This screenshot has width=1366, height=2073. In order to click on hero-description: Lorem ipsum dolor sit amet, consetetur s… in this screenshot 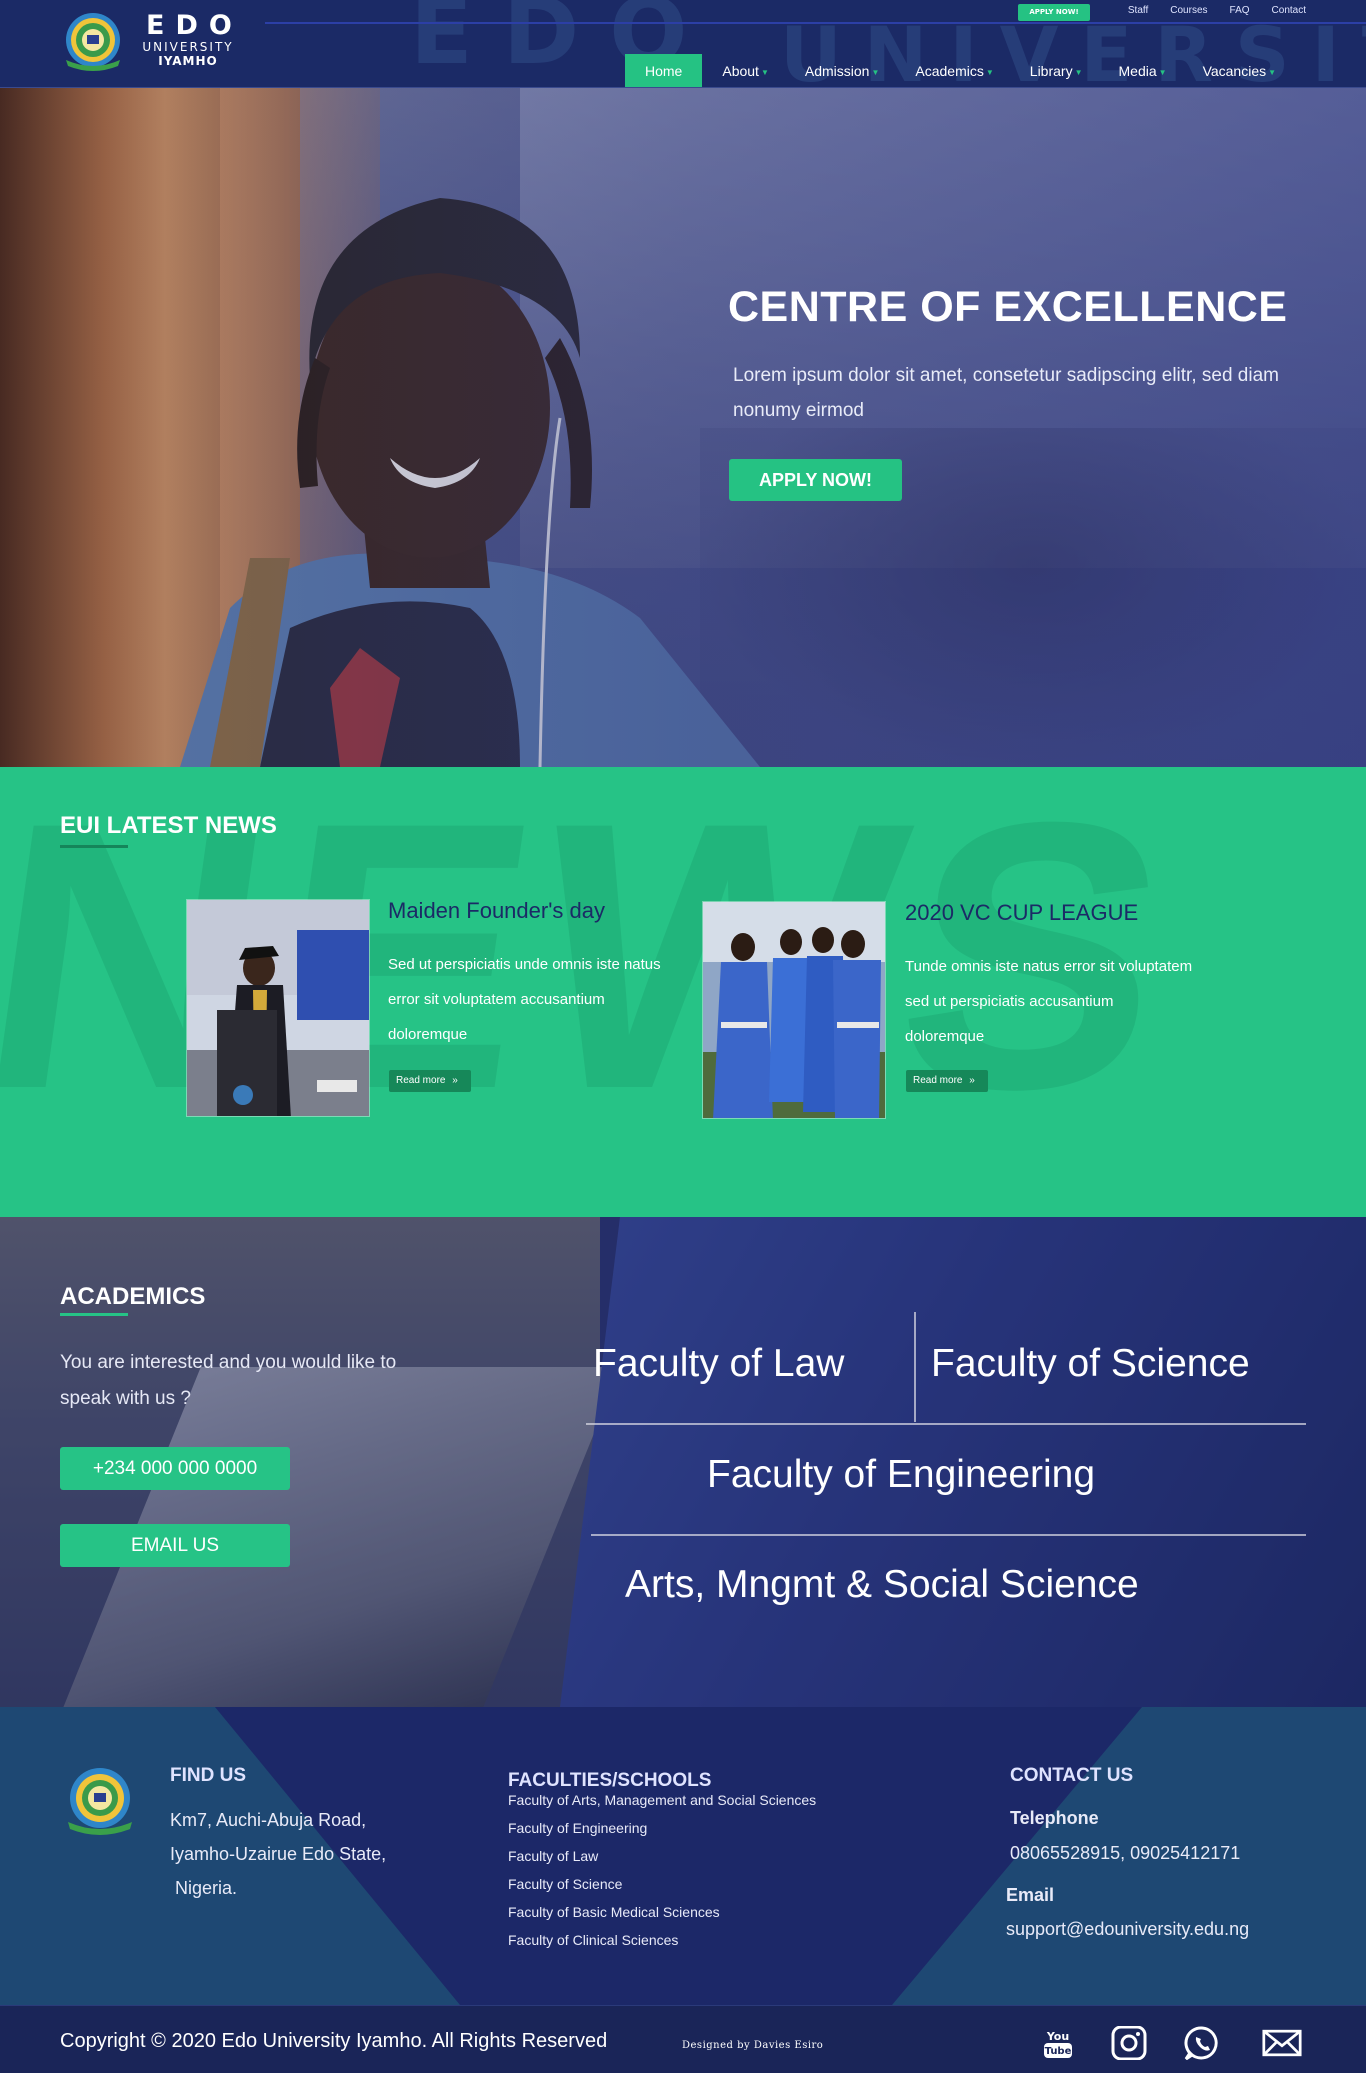, I will do `click(1006, 393)`.